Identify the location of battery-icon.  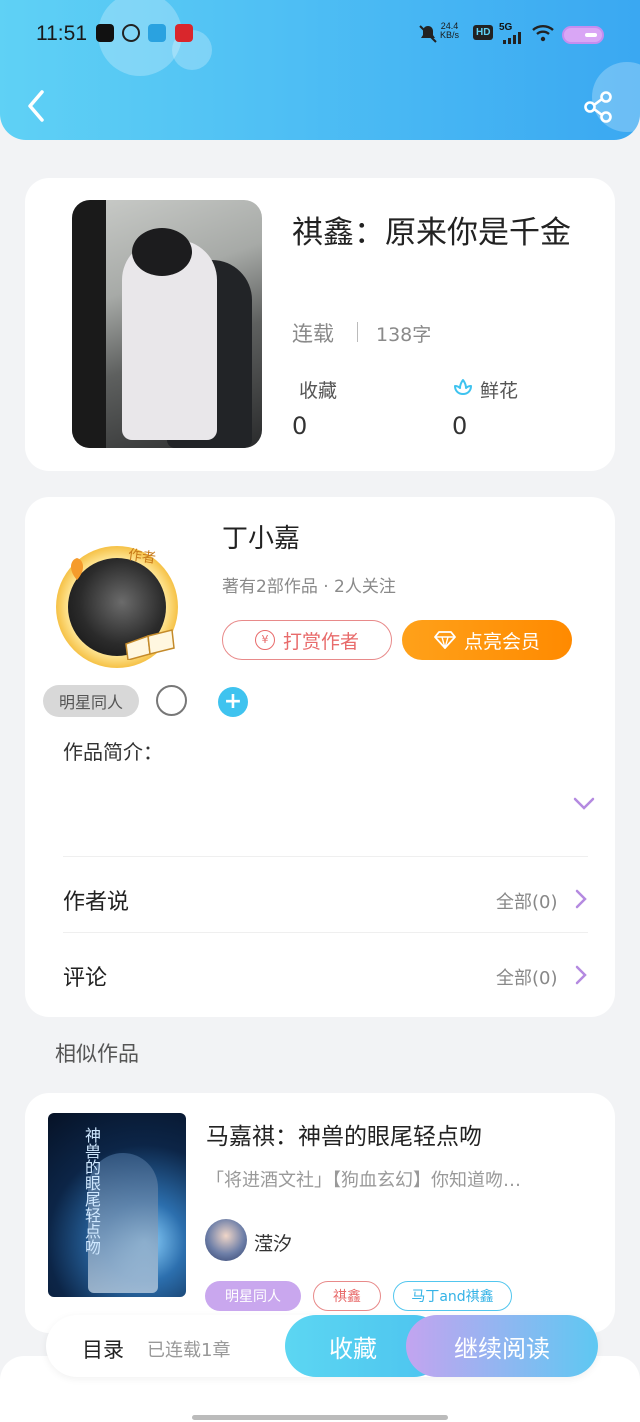
(583, 35).